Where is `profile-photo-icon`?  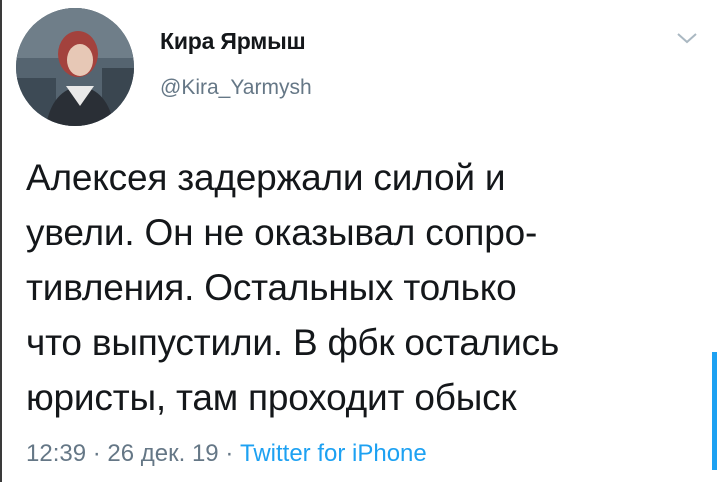
profile-photo-icon is located at coordinates (75, 67).